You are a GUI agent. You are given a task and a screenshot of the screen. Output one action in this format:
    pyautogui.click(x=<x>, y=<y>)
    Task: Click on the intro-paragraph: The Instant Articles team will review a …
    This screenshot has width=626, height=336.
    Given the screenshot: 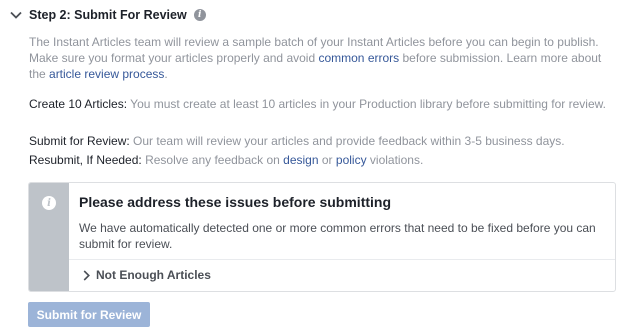 What is the action you would take?
    pyautogui.click(x=324, y=58)
    